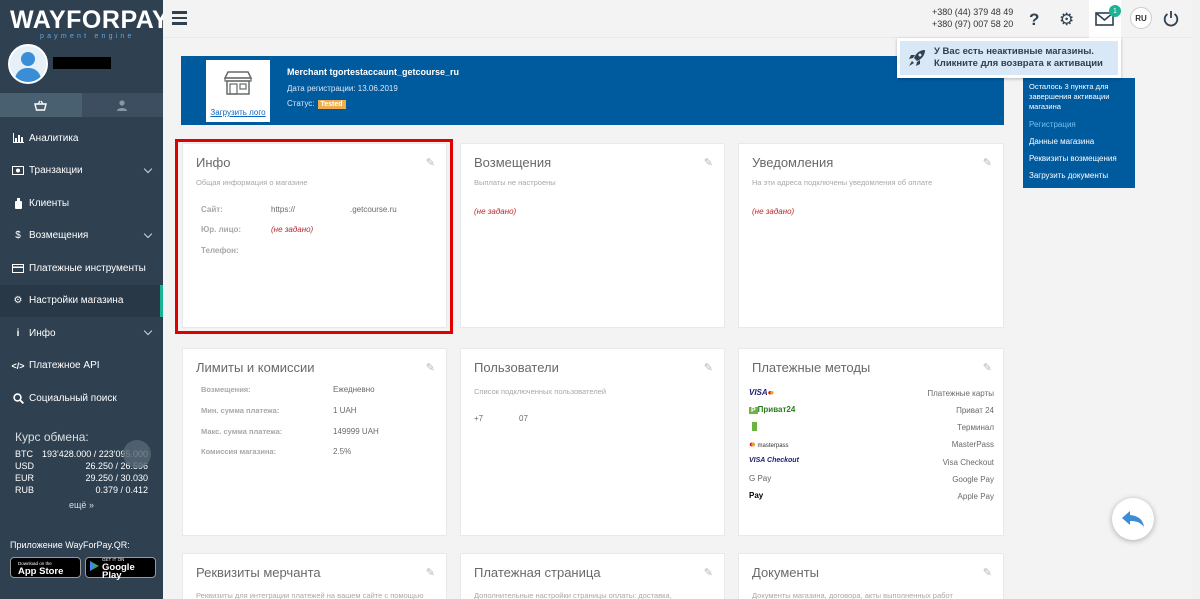  Describe the element at coordinates (18, 365) in the screenshot. I see `code-icon: </>` at that location.